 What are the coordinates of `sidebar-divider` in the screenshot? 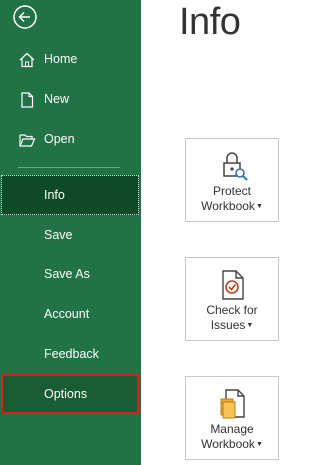 It's located at (69, 167).